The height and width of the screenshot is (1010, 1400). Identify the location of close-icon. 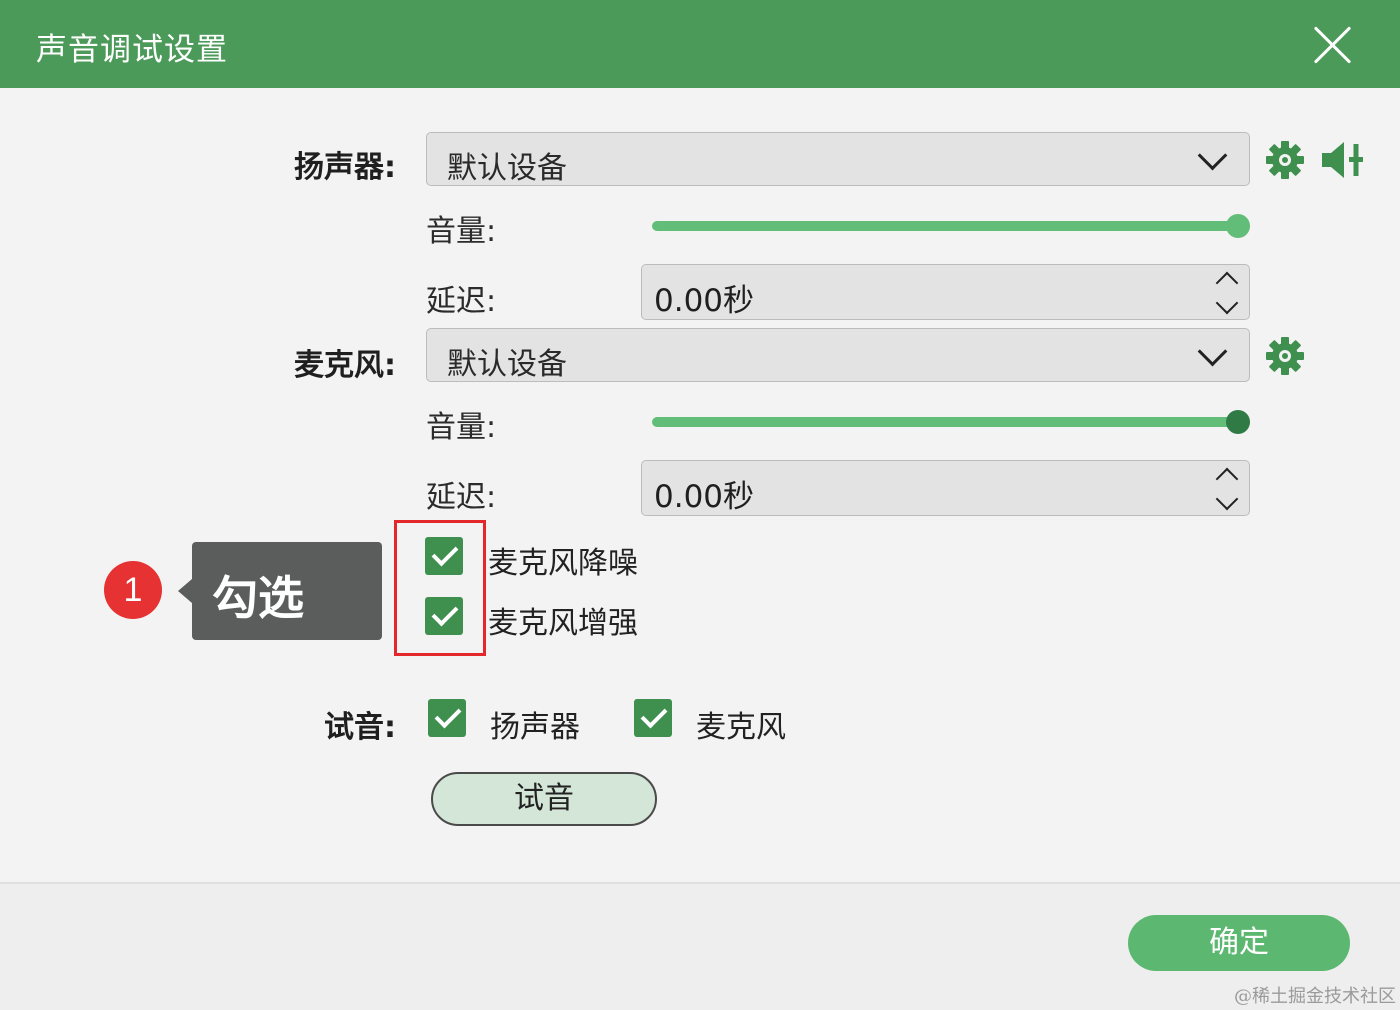
(1333, 45).